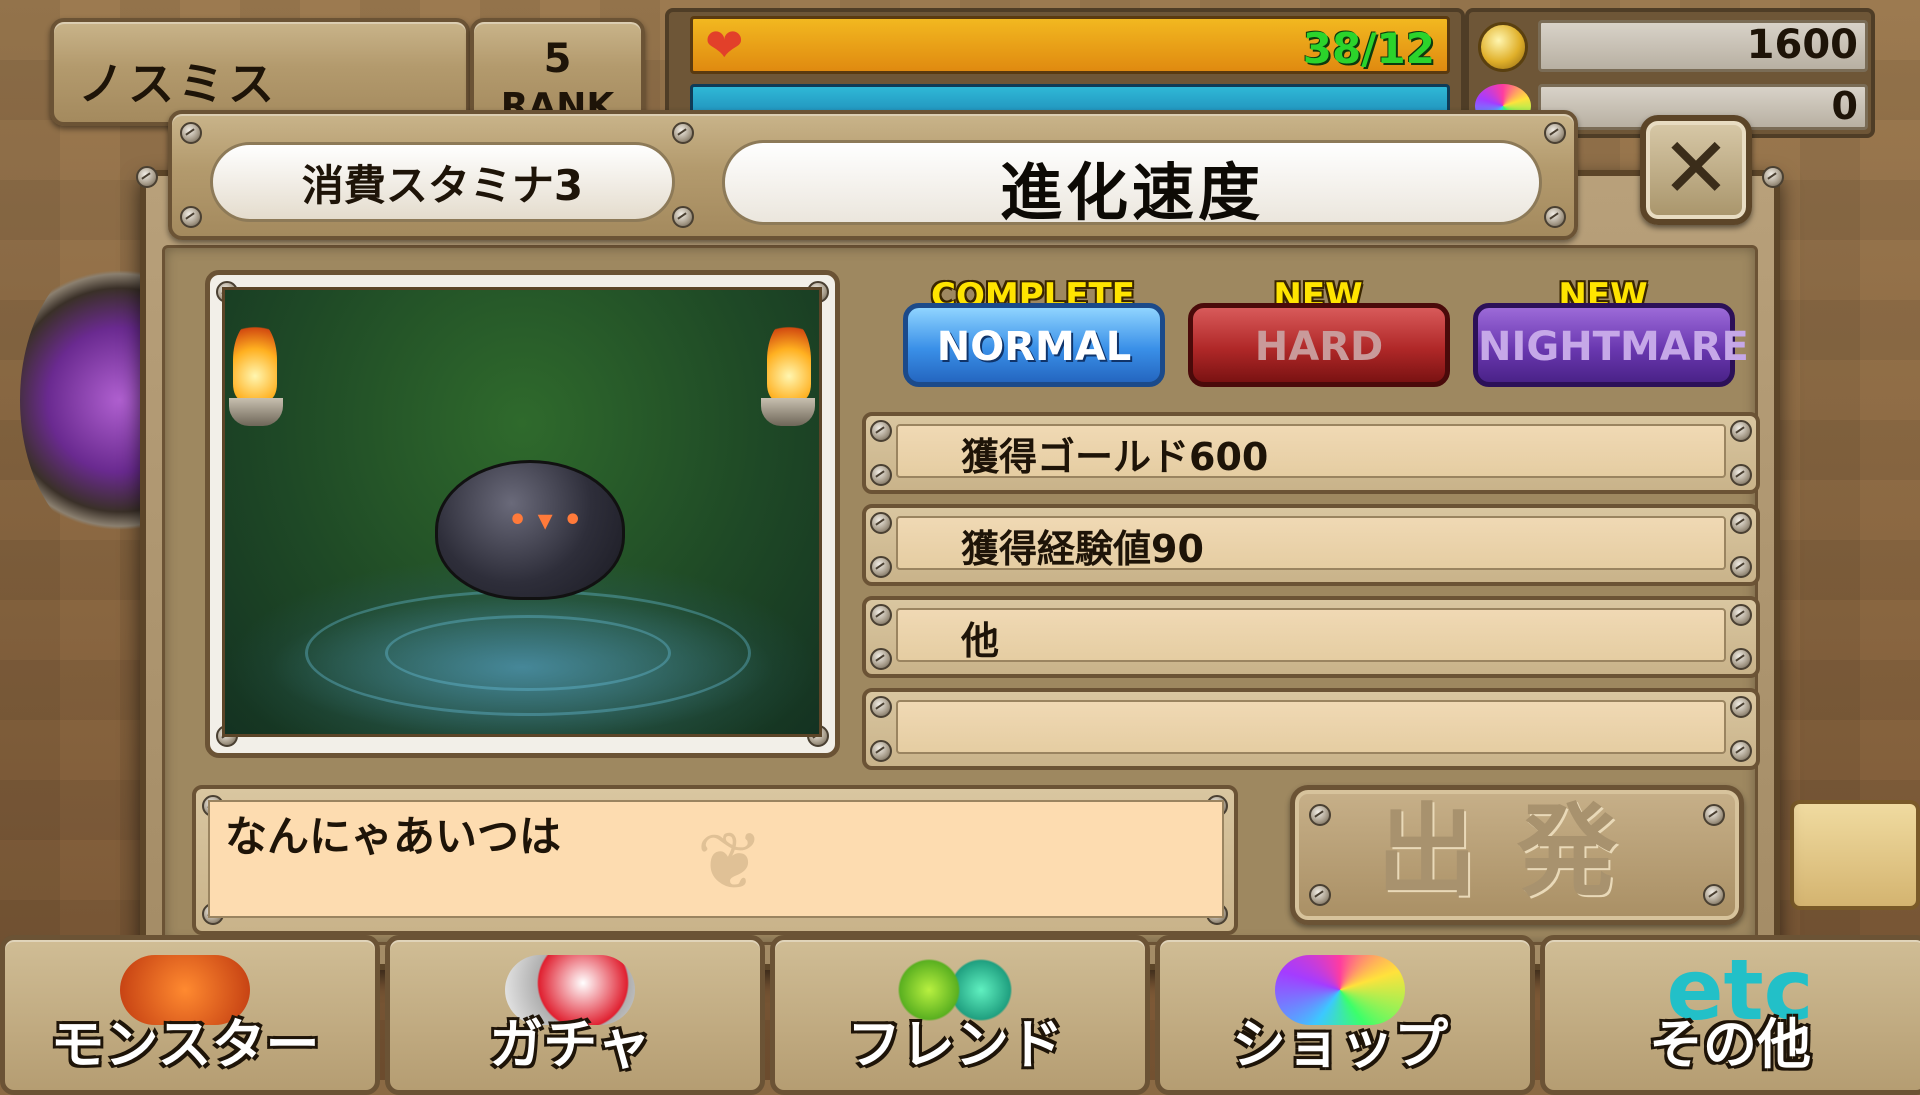  Describe the element at coordinates (1340, 1039) in the screenshot. I see `nav-shop-label: ショップ` at that location.